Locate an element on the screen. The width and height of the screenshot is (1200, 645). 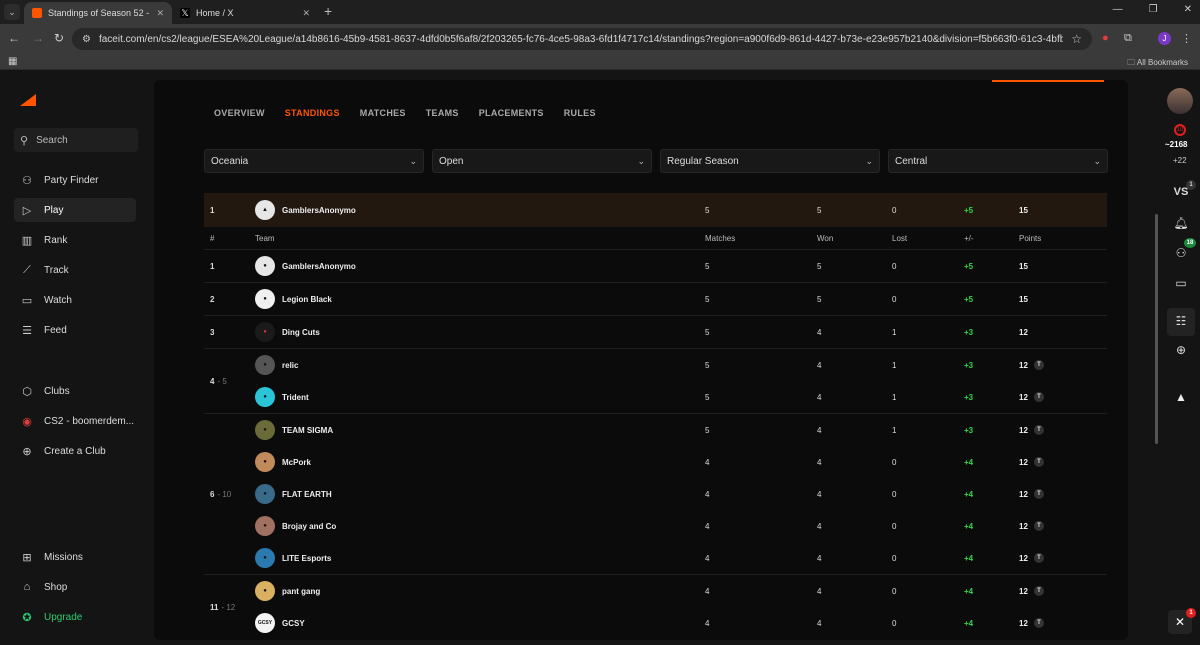
faceit-logo-icon is located at coordinates (28, 100).